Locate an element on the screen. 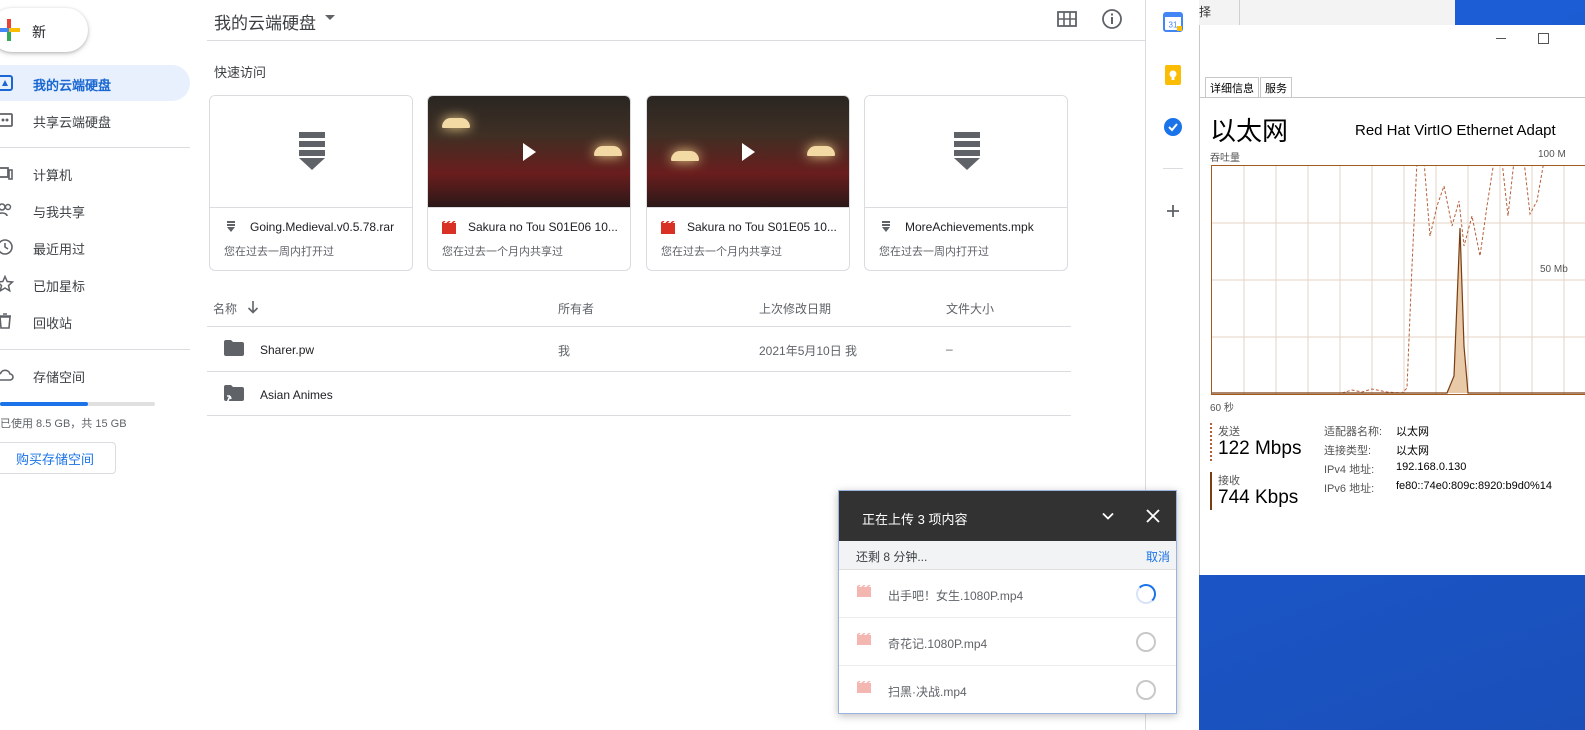  drive-icon is located at coordinates (6, 83).